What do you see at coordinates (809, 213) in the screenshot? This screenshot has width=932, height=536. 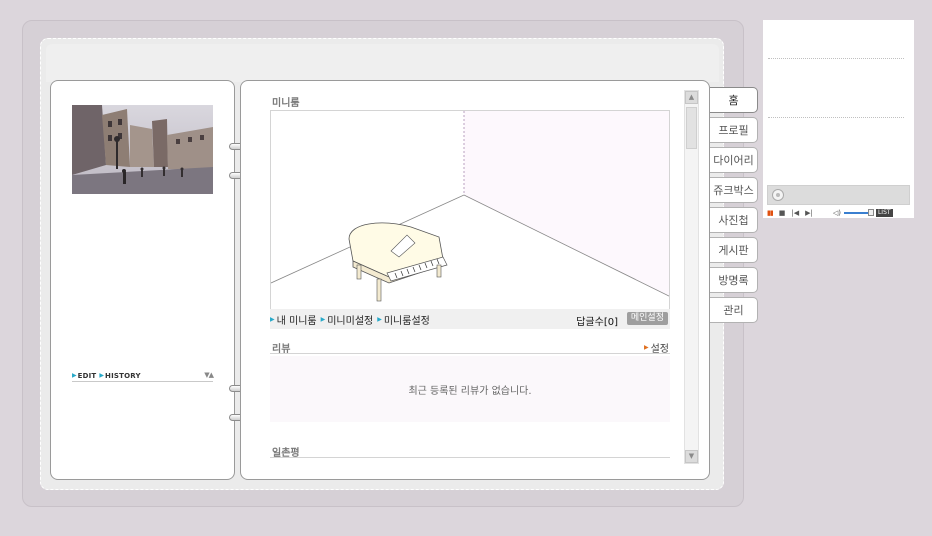 I see `next-icon: ▶|` at bounding box center [809, 213].